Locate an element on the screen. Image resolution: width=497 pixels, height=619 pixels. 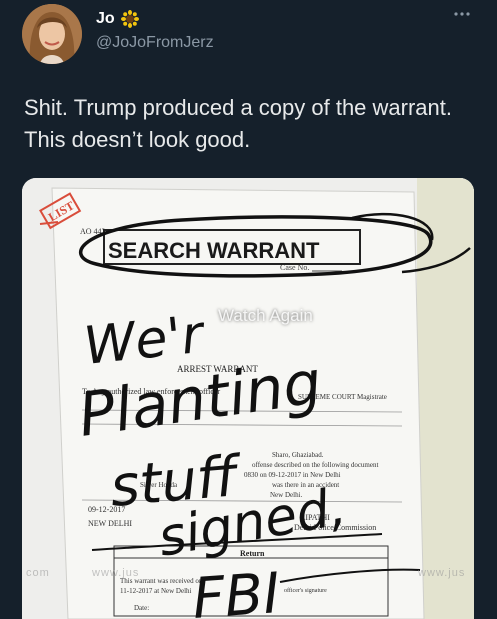
display-name: Jo is located at coordinates (105, 19).